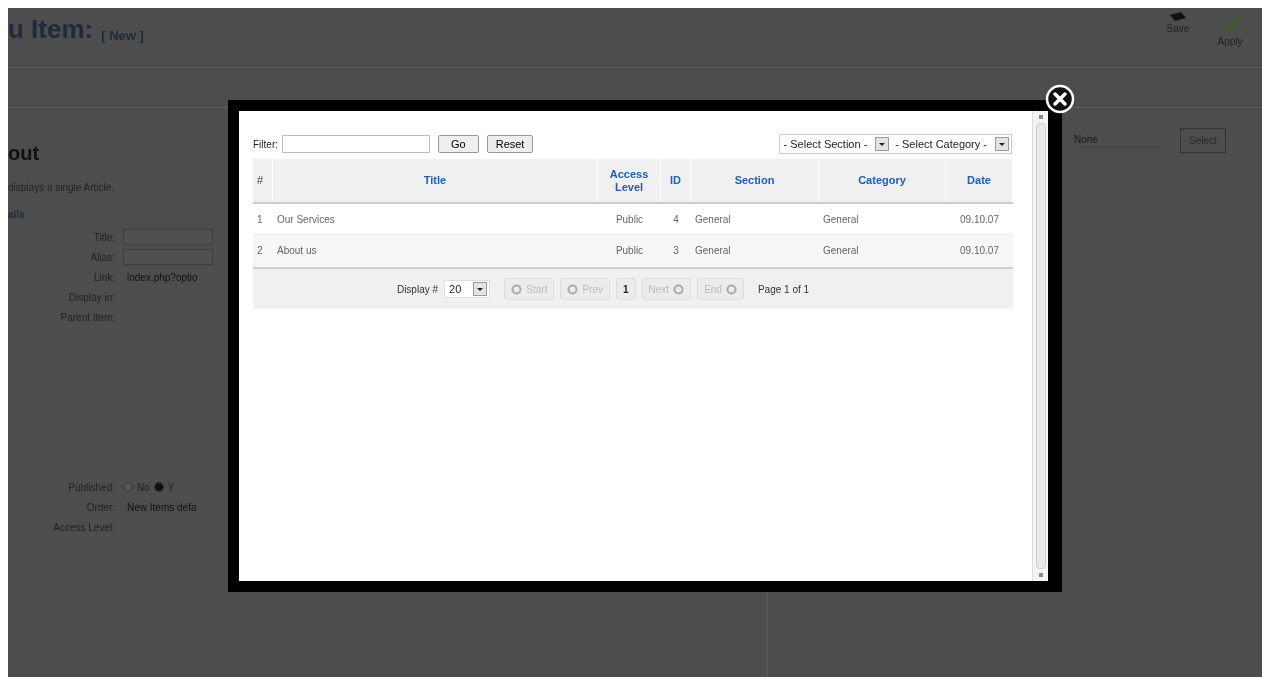 The width and height of the screenshot is (1262, 677). What do you see at coordinates (467, 289) in the screenshot?
I see `display-dropdown: 20` at bounding box center [467, 289].